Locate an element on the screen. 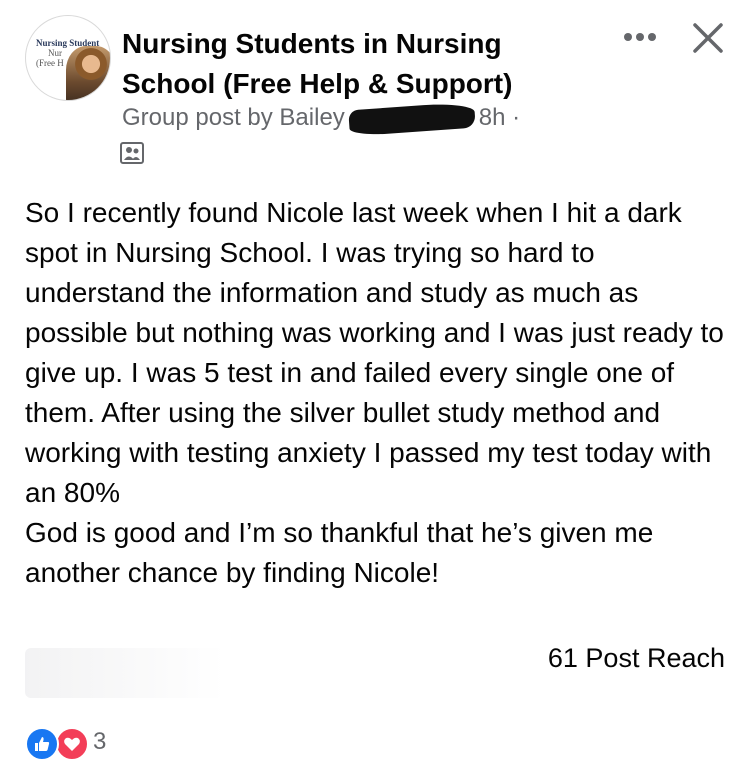  close-icon is located at coordinates (708, 38).